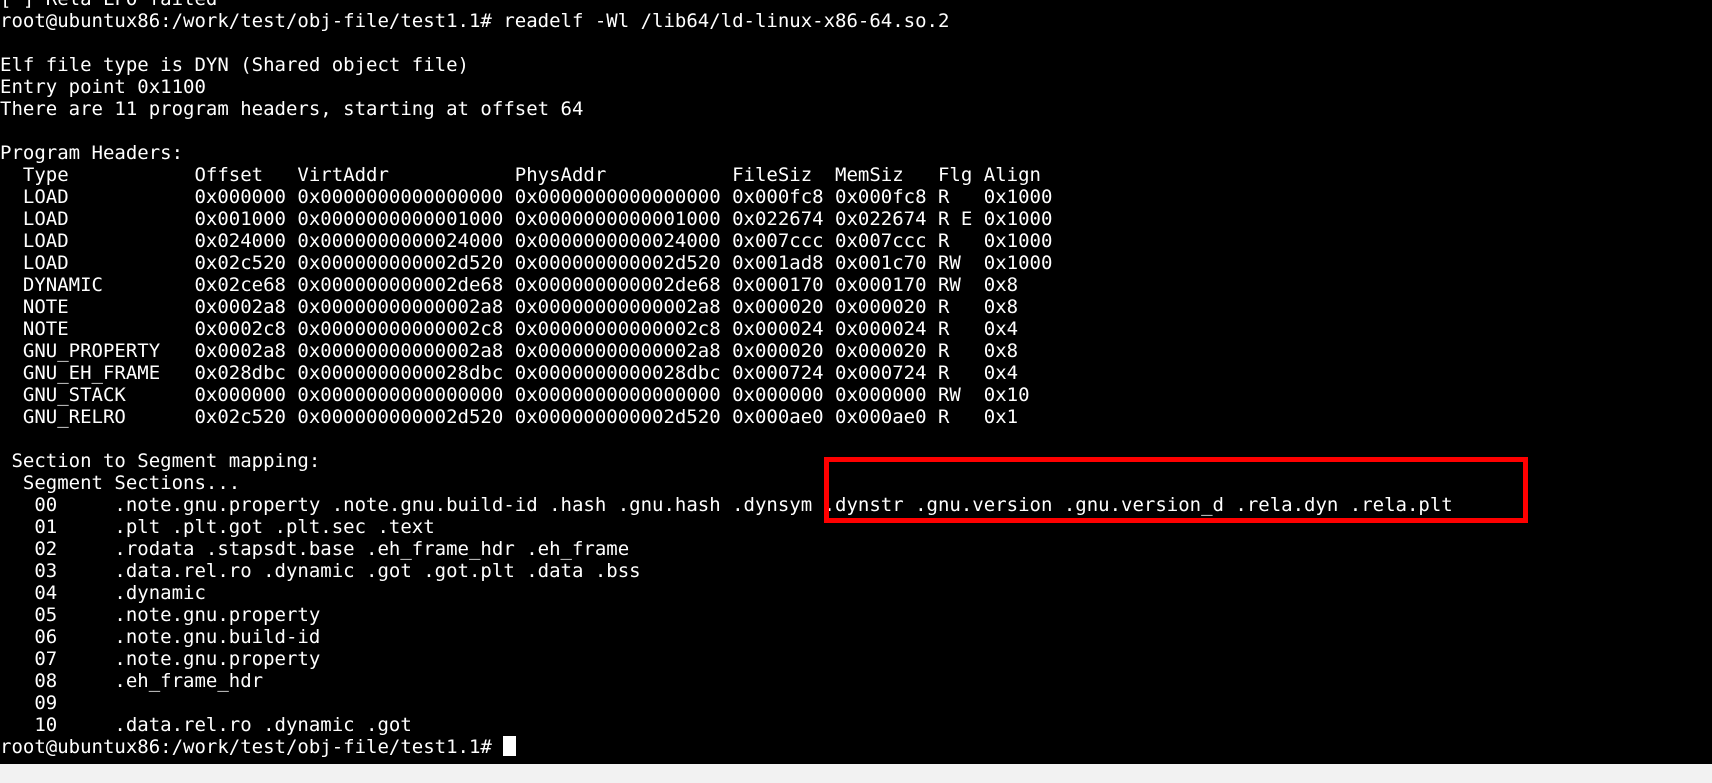 The width and height of the screenshot is (1712, 783). What do you see at coordinates (856, 773) in the screenshot?
I see `bottom-border` at bounding box center [856, 773].